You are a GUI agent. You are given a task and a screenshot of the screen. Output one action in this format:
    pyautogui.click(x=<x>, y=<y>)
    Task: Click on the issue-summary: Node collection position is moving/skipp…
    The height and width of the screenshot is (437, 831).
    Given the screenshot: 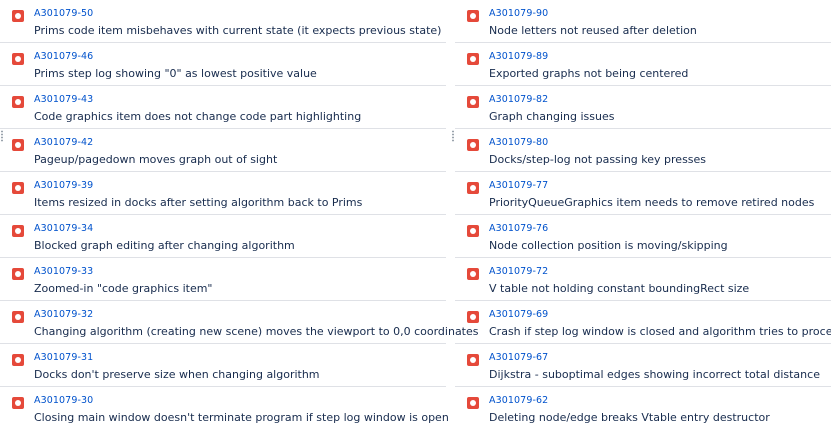 What is the action you would take?
    pyautogui.click(x=608, y=245)
    